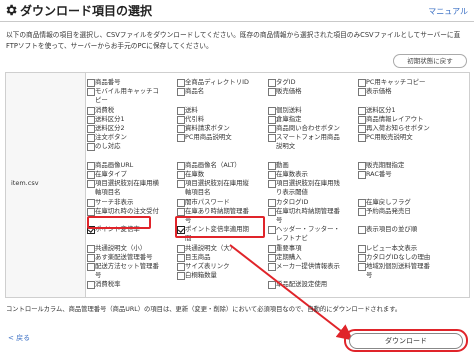 The height and width of the screenshot is (353, 474). What do you see at coordinates (304, 183) in the screenshot?
I see `field-checkbox: 項目選択肢別在庫用残` at bounding box center [304, 183].